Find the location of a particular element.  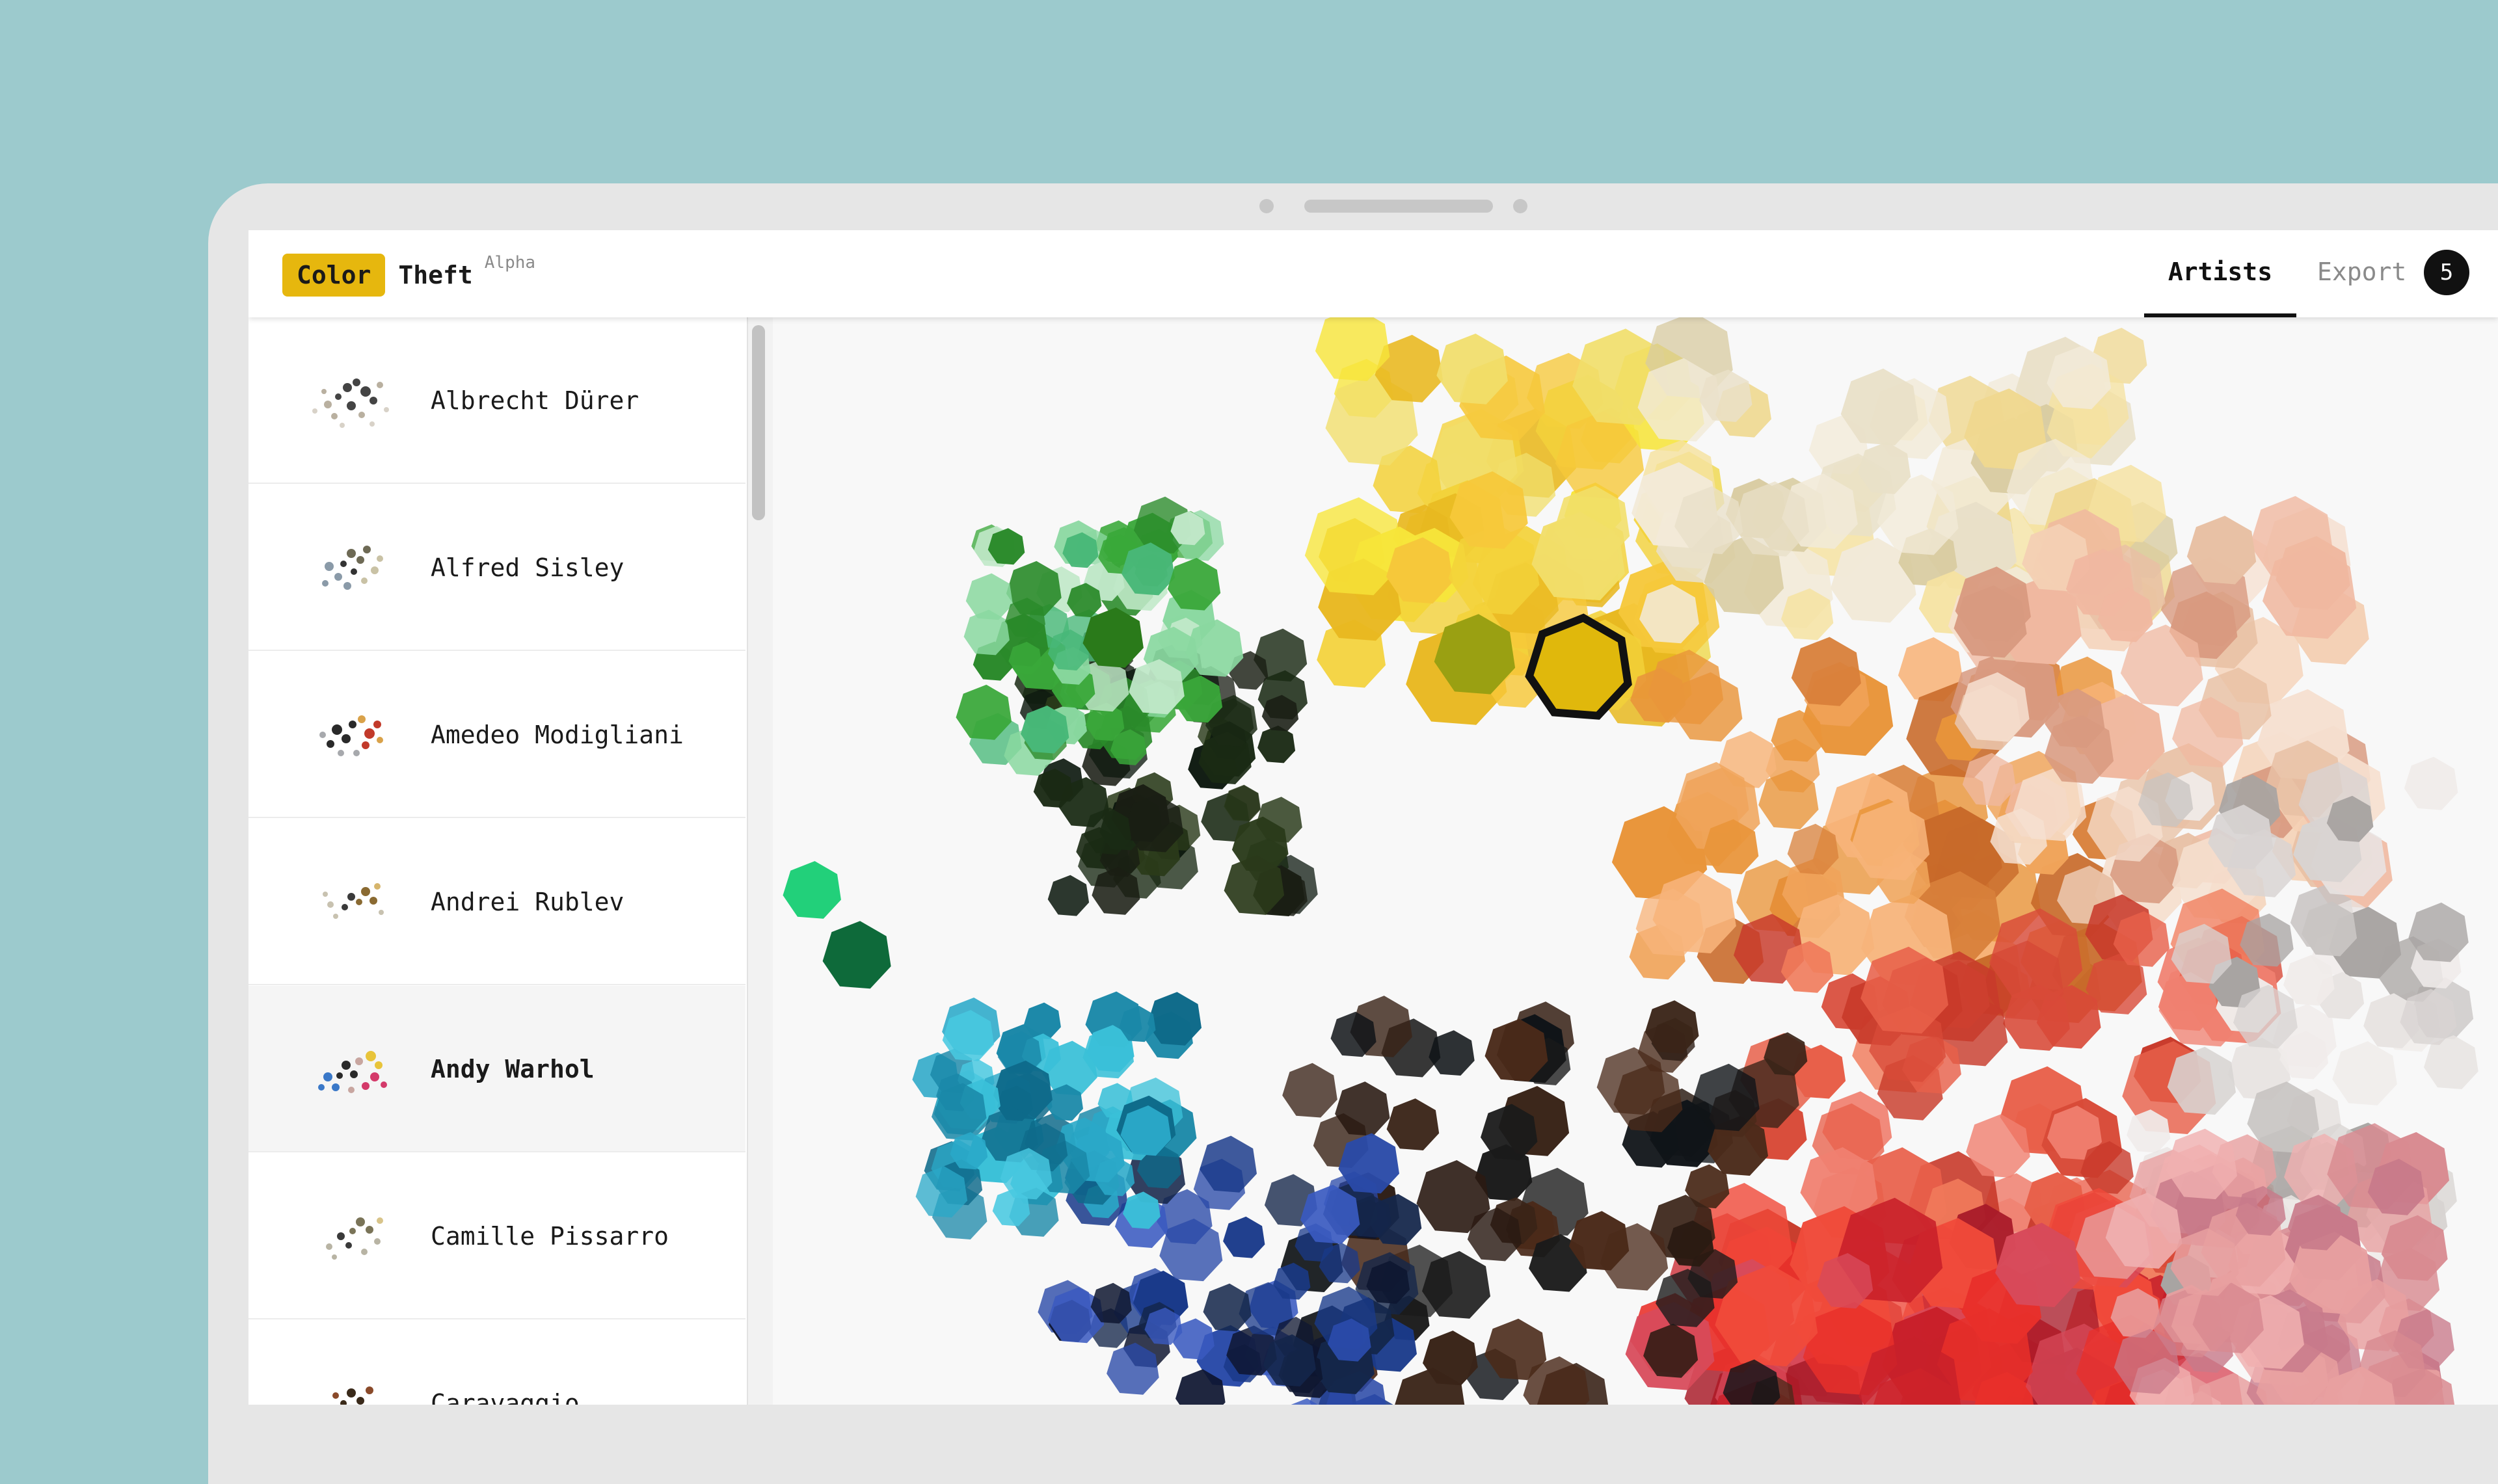

sidebar-scrollbar-thumb is located at coordinates (758, 422).